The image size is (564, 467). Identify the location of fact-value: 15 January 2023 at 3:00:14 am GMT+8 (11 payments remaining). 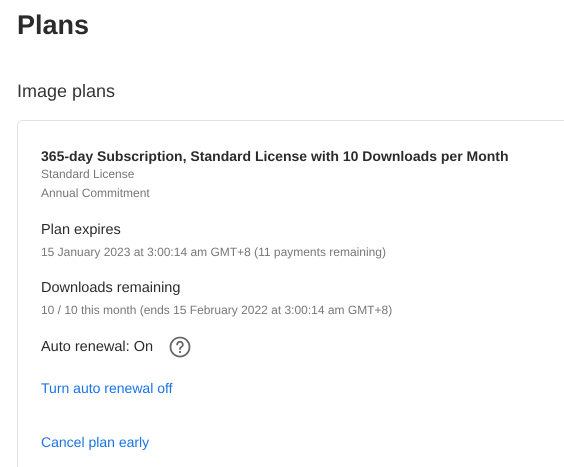
(214, 252).